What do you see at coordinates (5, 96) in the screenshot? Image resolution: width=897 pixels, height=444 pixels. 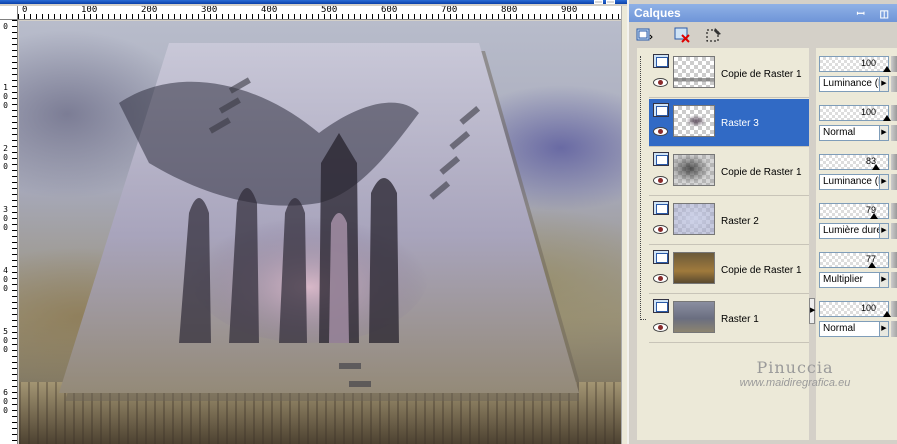 I see `ruler-label: 100` at bounding box center [5, 96].